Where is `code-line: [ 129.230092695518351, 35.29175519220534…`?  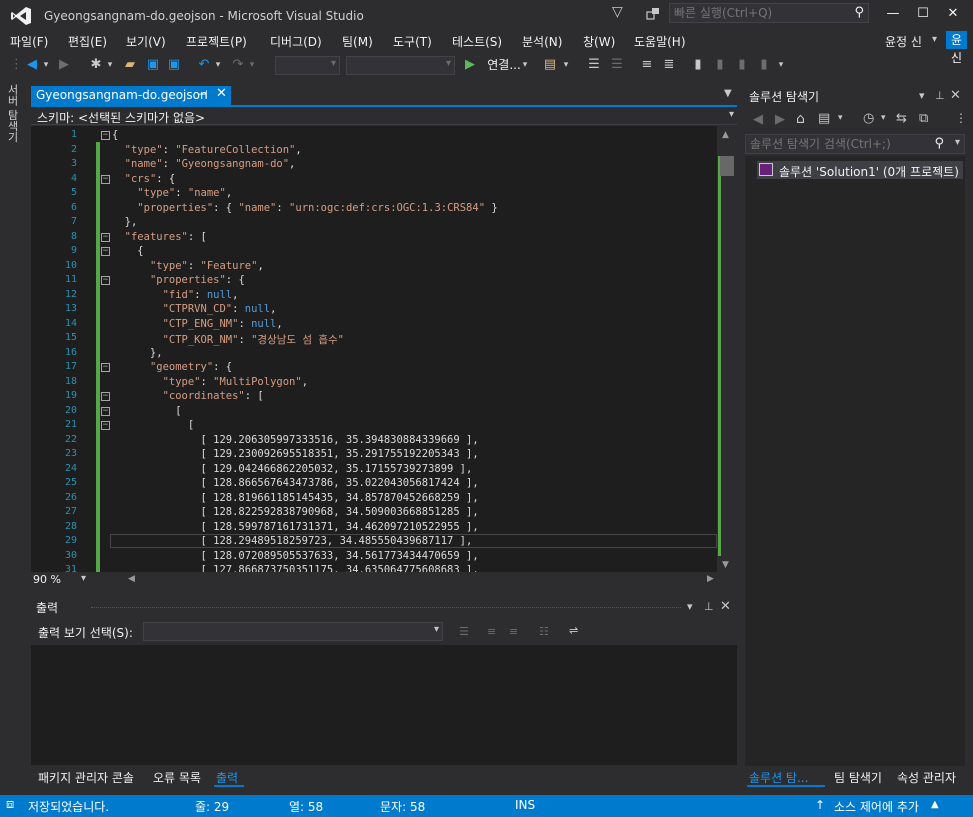 code-line: [ 129.230092695518351, 35.29175519220534… is located at coordinates (295, 454).